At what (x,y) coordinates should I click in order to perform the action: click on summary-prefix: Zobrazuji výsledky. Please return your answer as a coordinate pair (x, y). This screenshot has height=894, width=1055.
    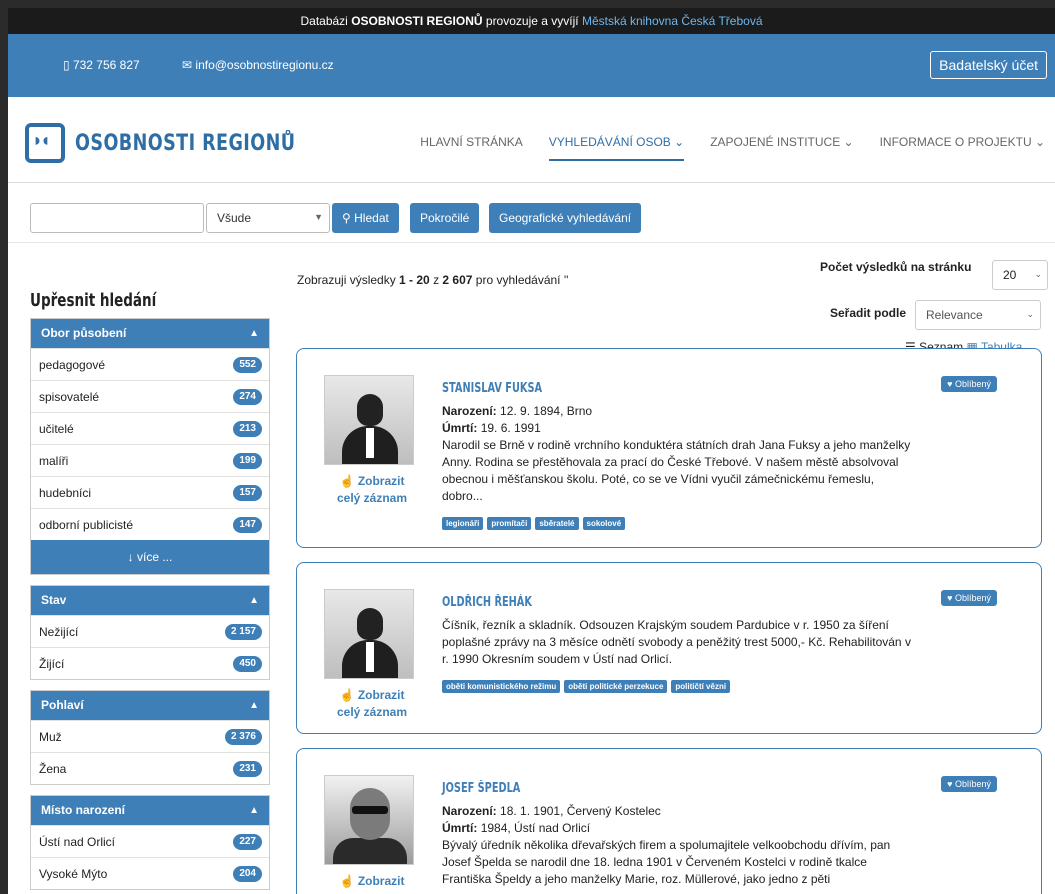
    Looking at the image, I should click on (346, 280).